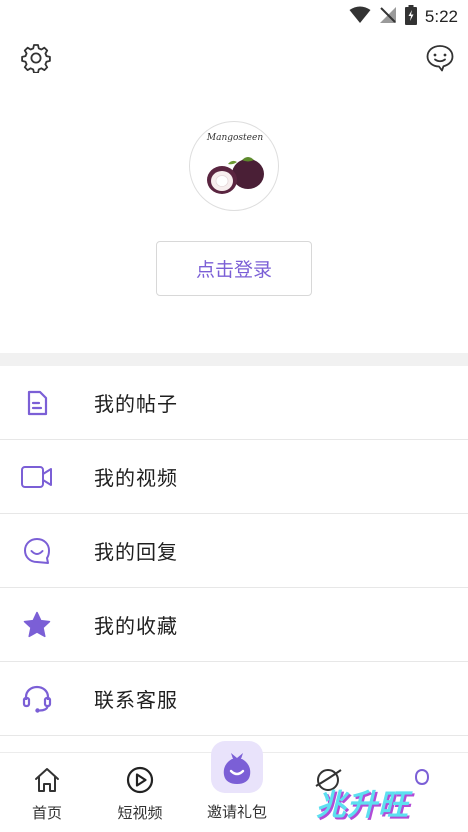  I want to click on home-icon, so click(47, 780).